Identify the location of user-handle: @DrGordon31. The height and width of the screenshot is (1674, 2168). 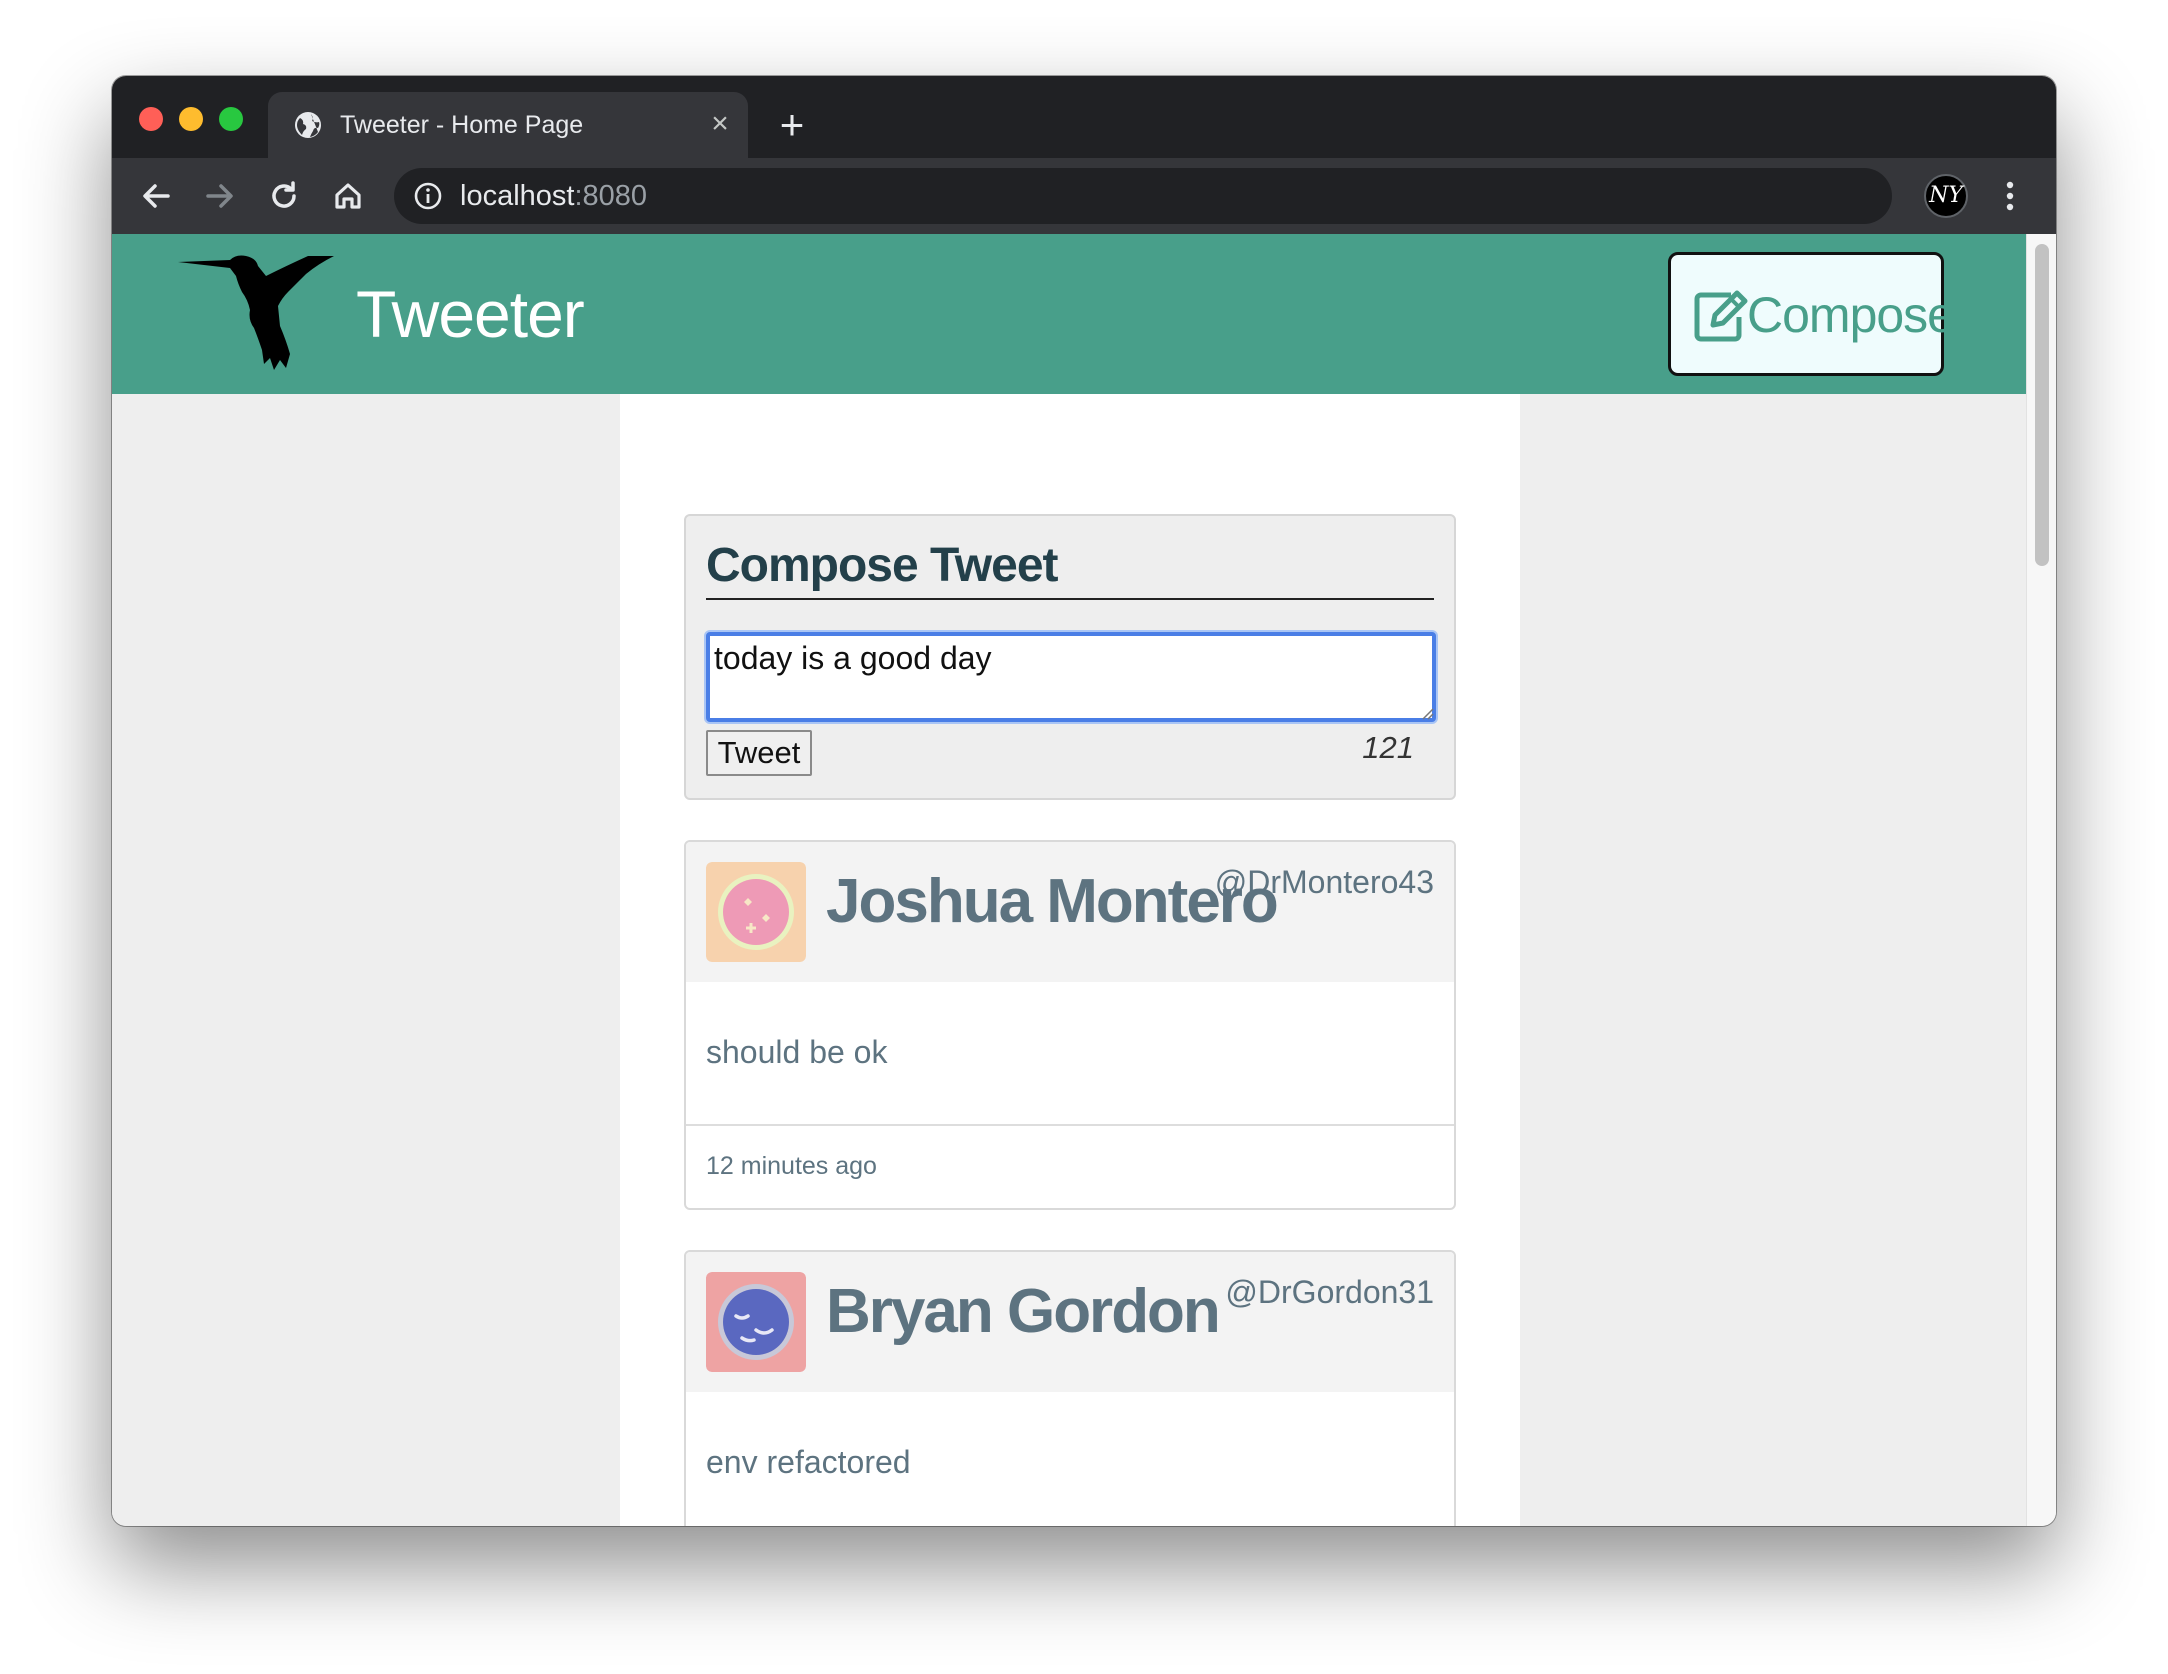
(1329, 1292).